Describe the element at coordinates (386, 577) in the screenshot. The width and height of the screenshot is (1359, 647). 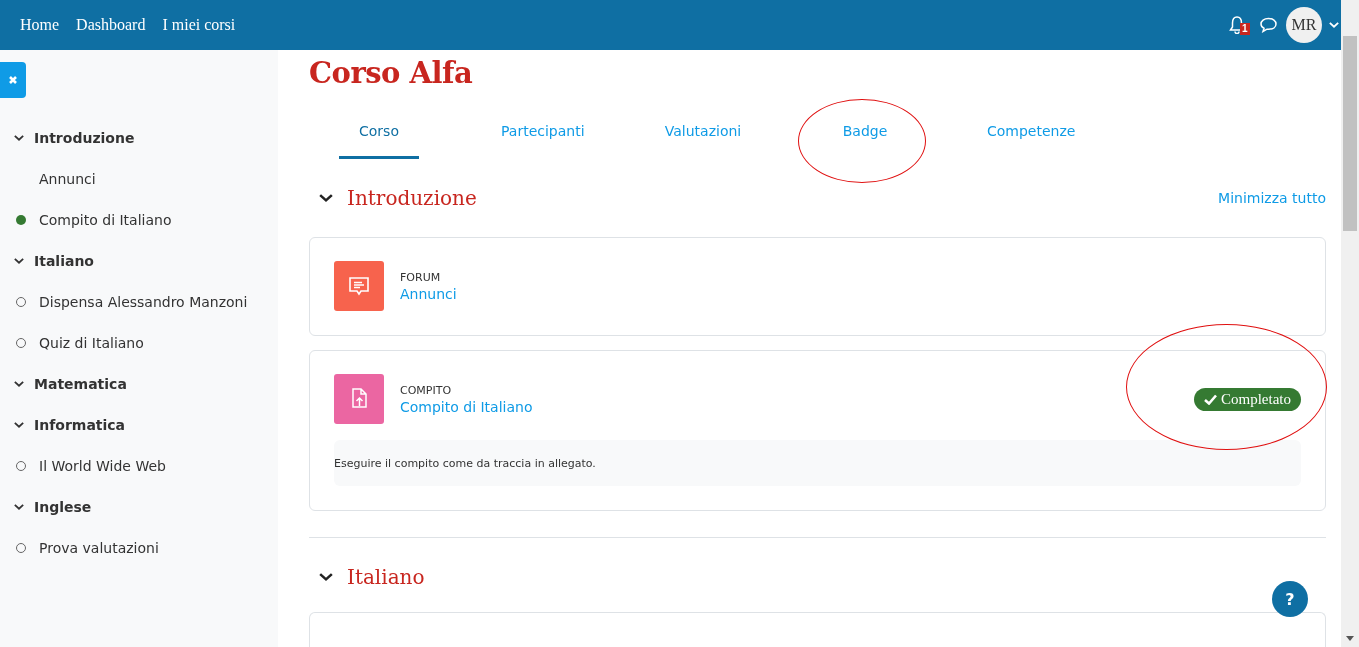
I see `section-title: Italiano` at that location.